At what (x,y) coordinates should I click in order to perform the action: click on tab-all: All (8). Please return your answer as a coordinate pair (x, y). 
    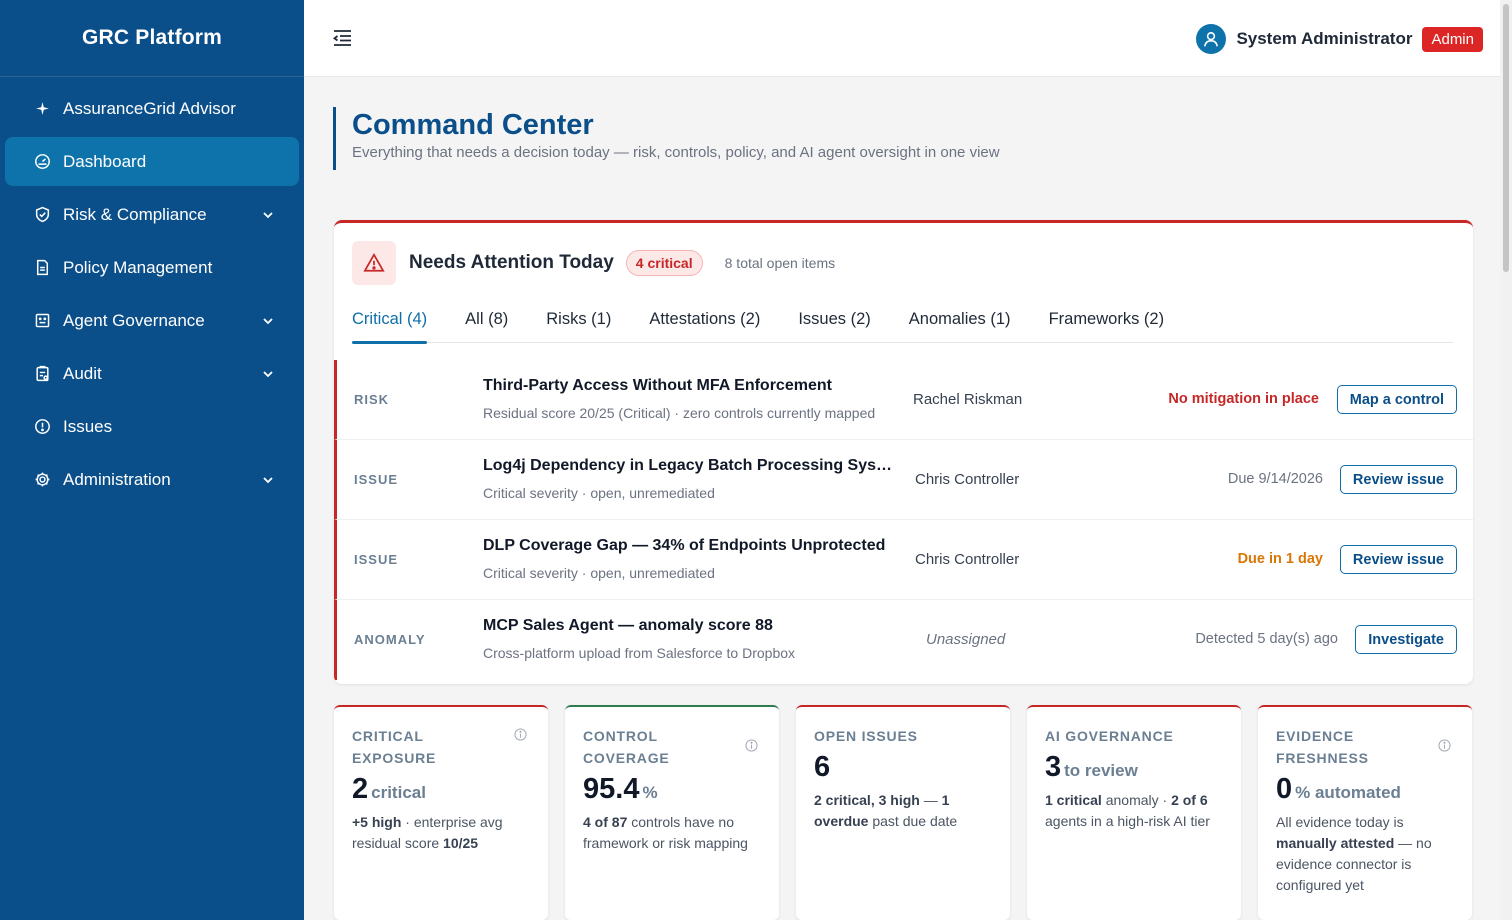
    Looking at the image, I should click on (486, 324).